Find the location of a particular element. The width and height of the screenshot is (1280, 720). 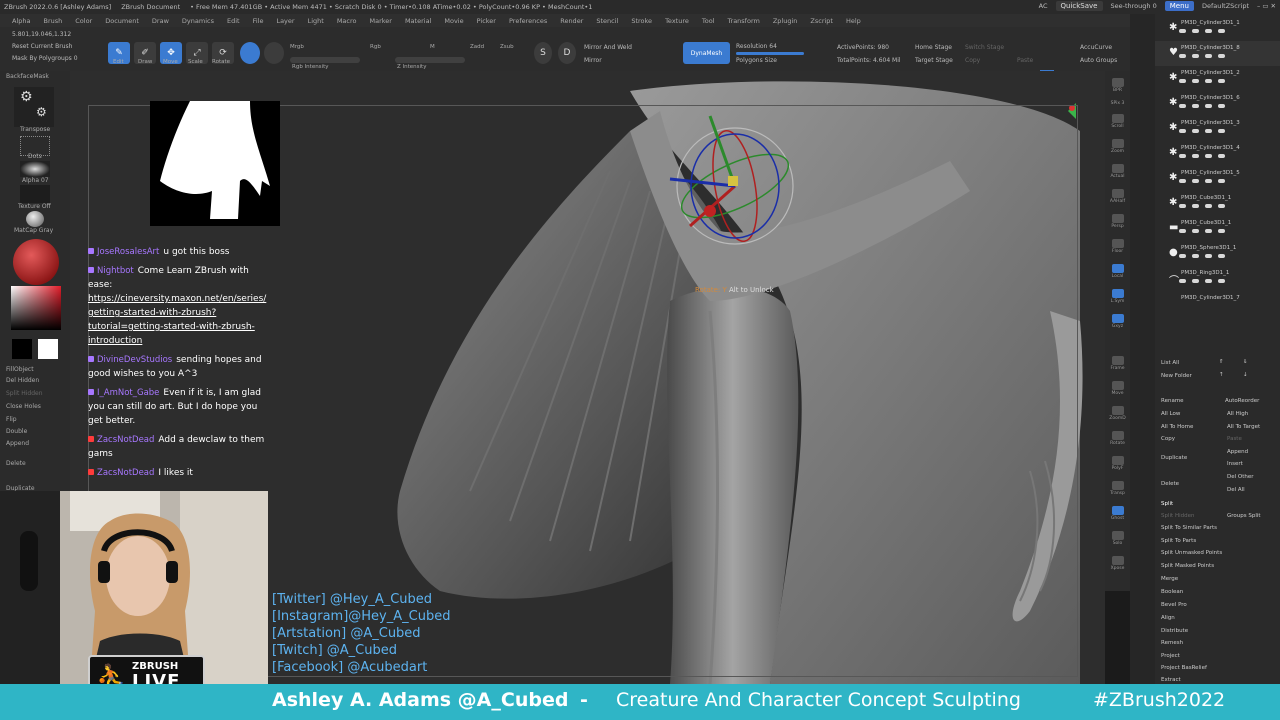

local-button: Local is located at coordinates (1117, 271).